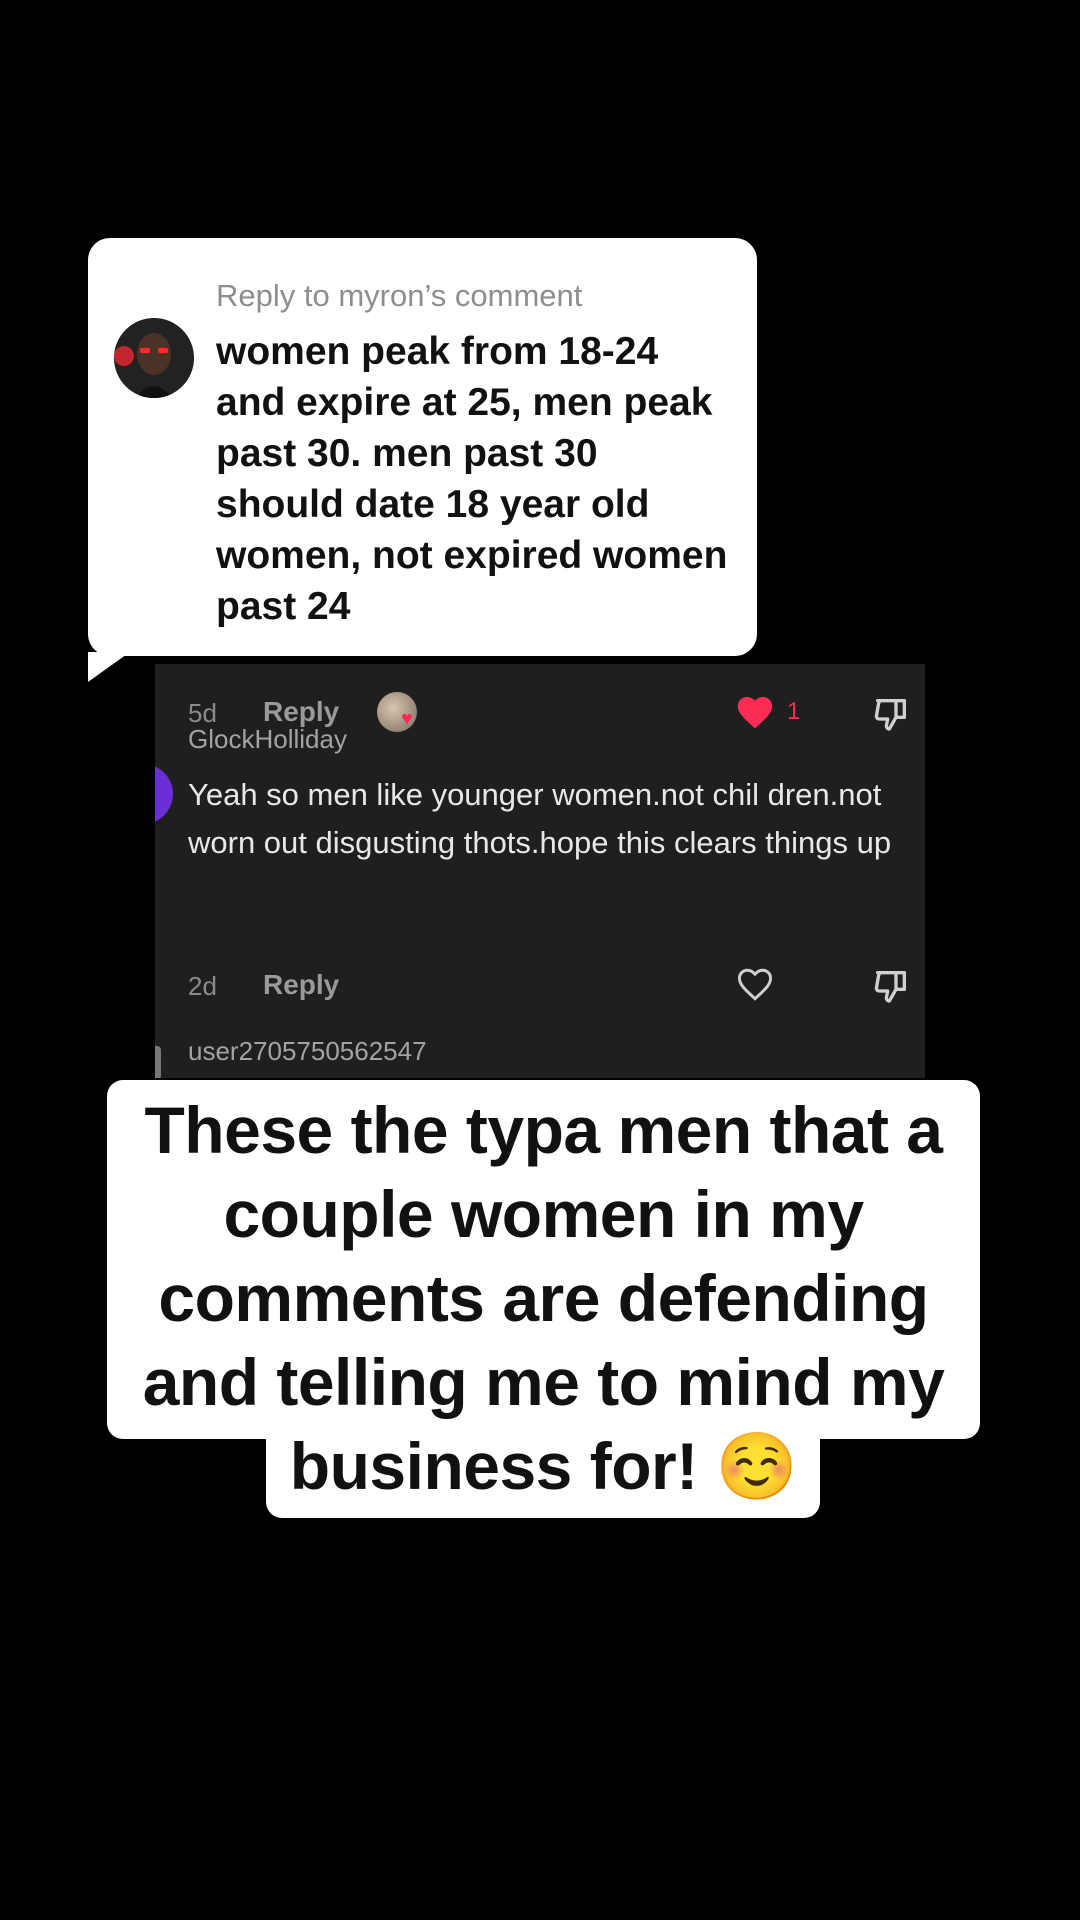 Image resolution: width=1080 pixels, height=1920 pixels. Describe the element at coordinates (399, 295) in the screenshot. I see `reply-header: Reply to myron’s comment` at that location.